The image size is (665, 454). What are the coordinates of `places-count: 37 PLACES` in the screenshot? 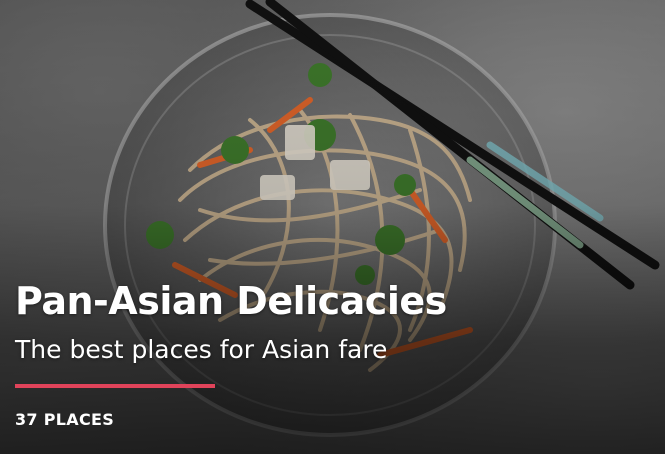 It's located at (65, 419).